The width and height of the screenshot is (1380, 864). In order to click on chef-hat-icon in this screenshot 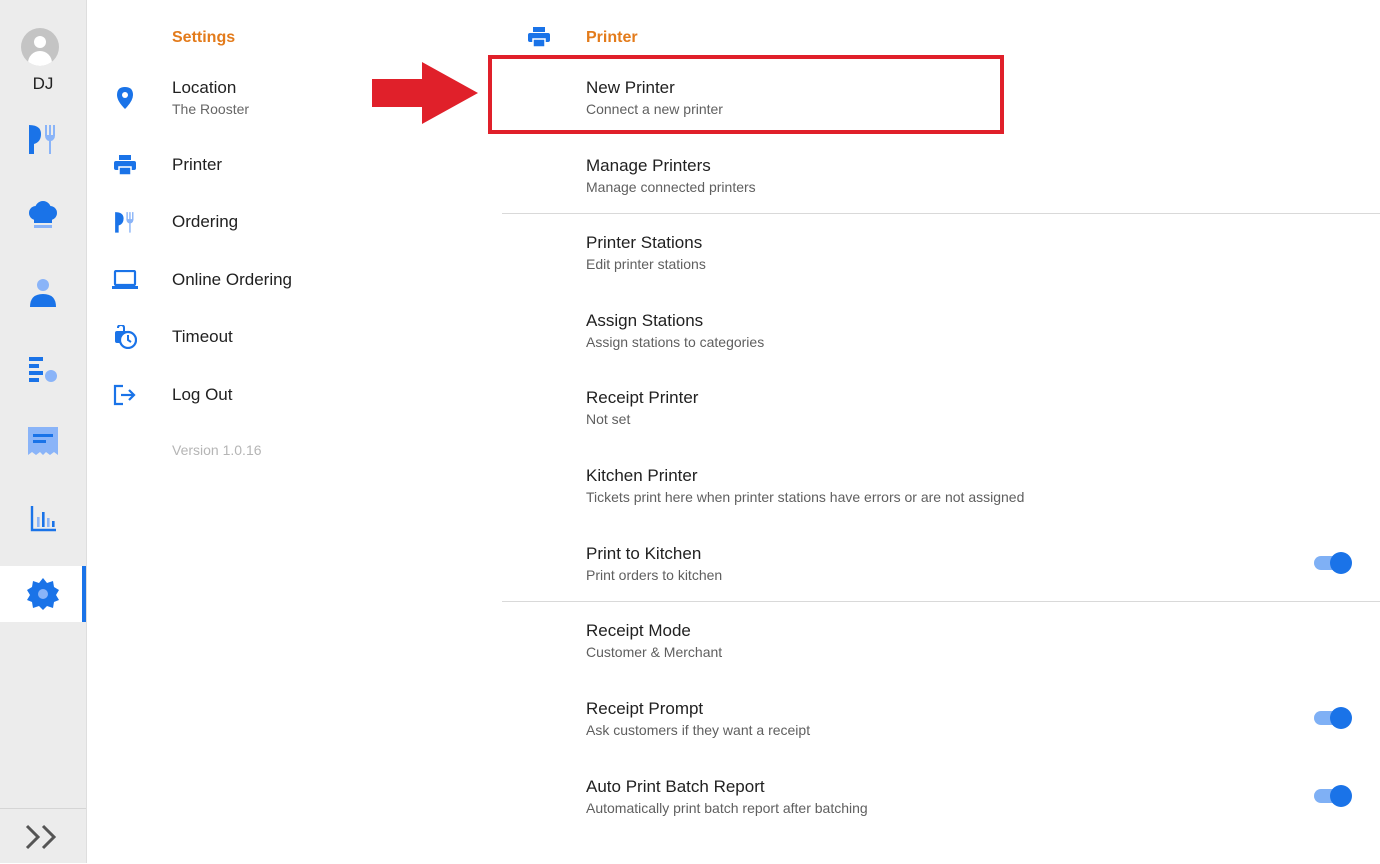, I will do `click(43, 214)`.